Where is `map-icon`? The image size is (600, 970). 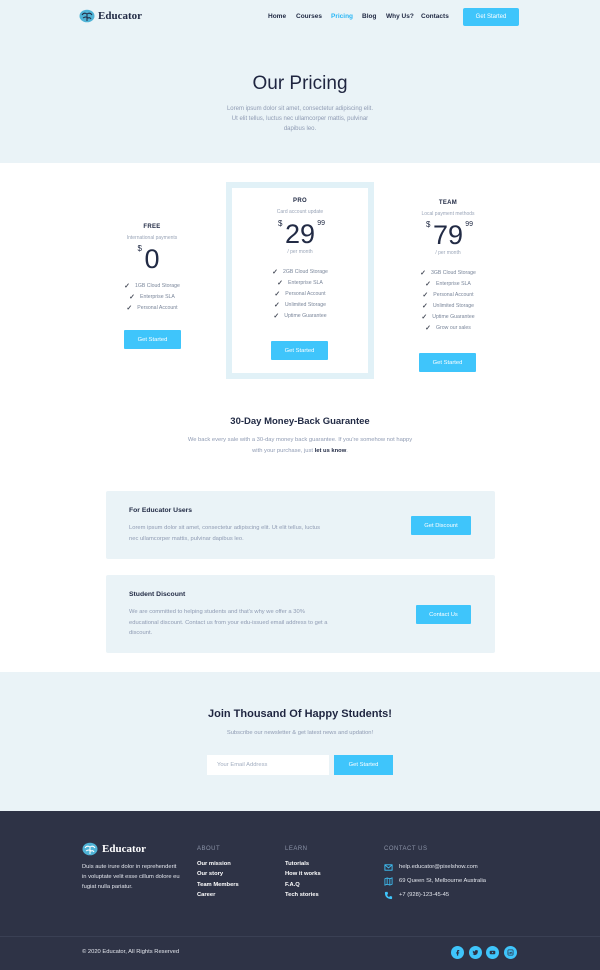 map-icon is located at coordinates (388, 881).